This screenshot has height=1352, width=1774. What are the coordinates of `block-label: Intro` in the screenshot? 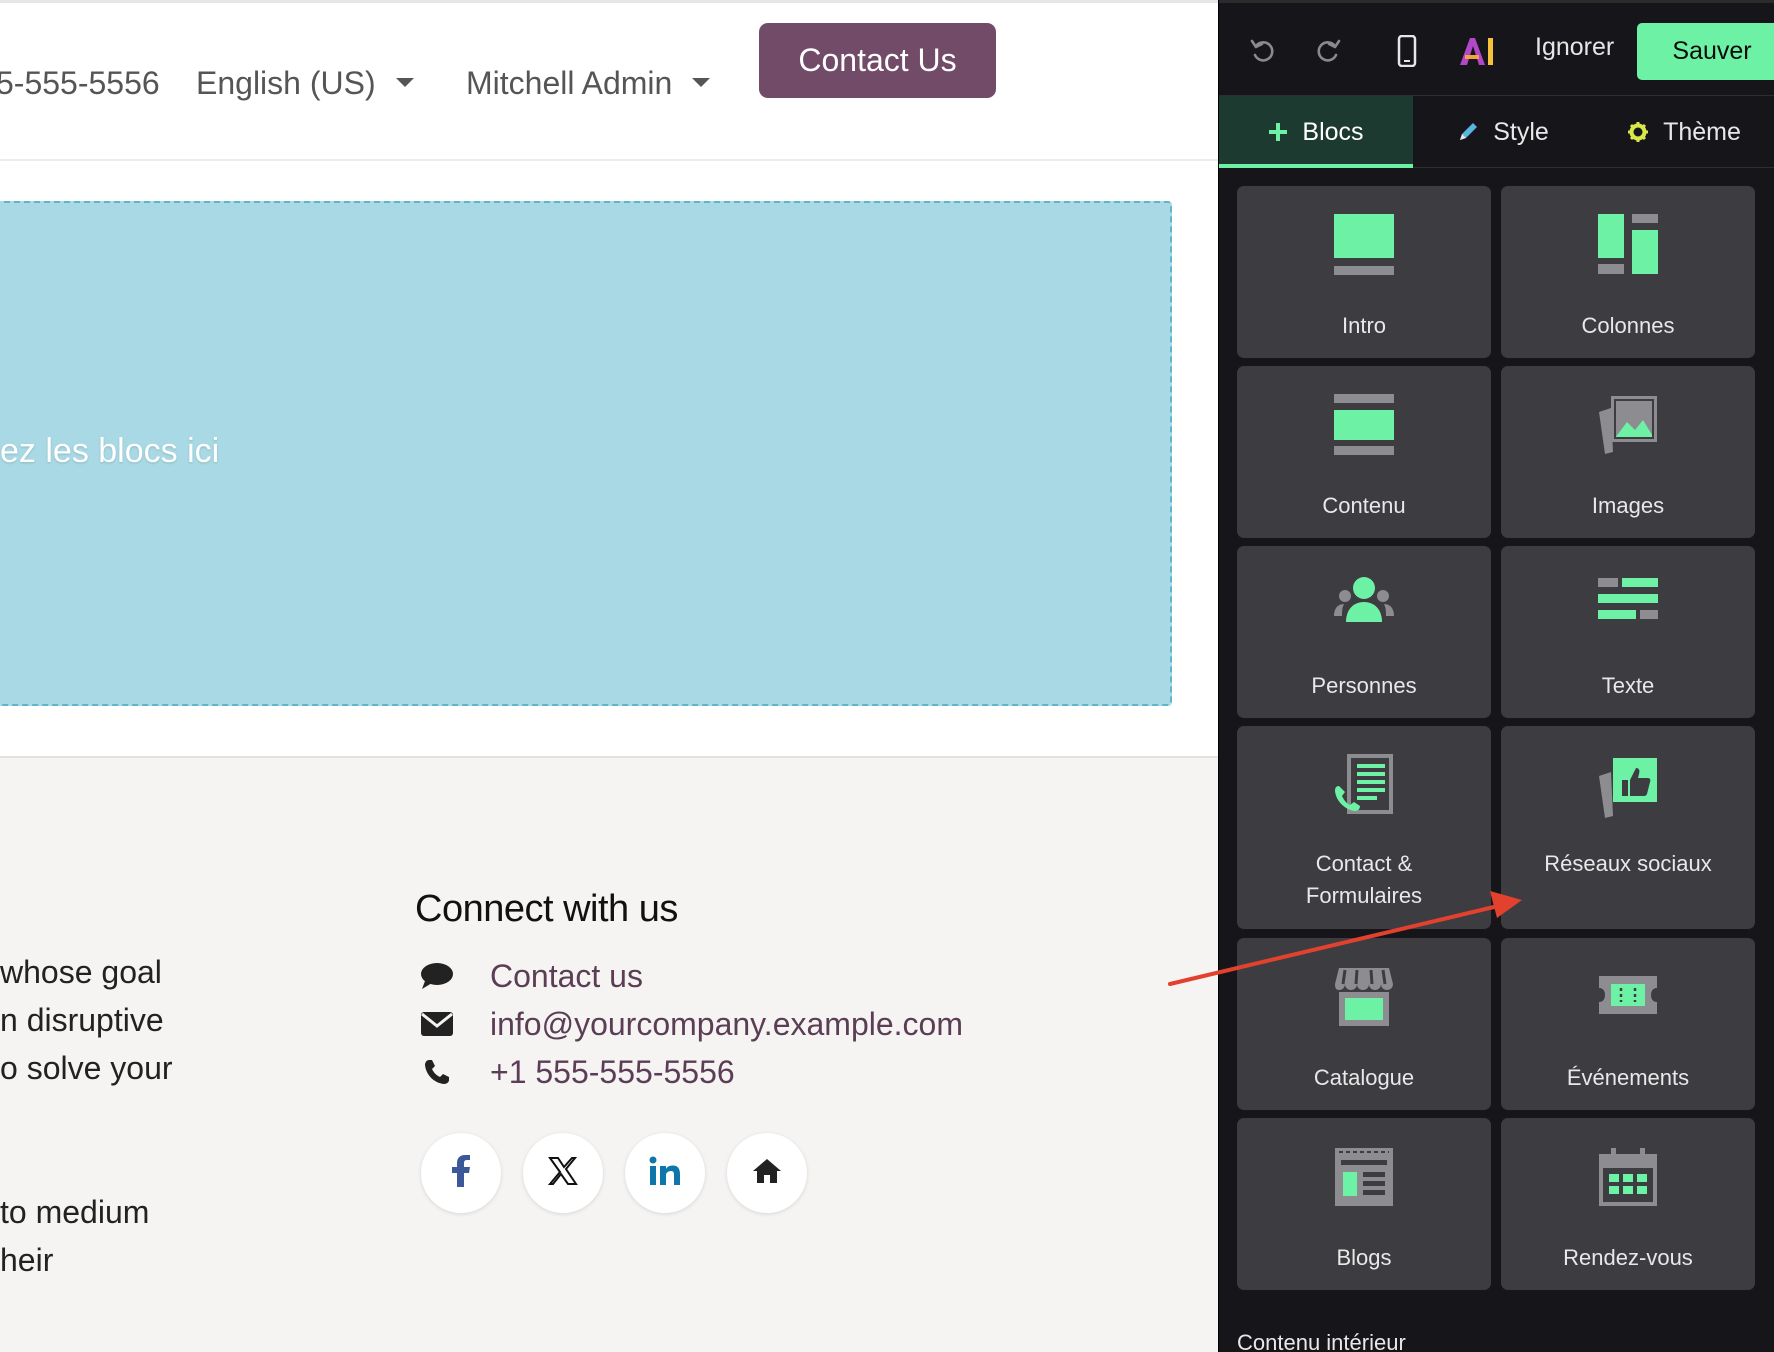 It's located at (1364, 325).